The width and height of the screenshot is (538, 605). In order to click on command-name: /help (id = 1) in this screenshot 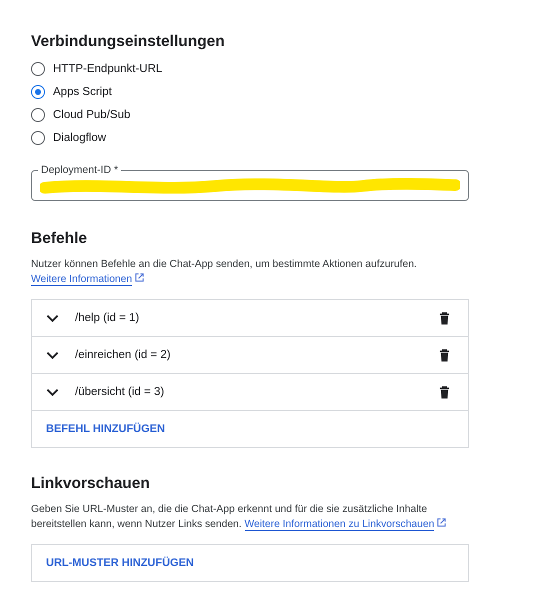, I will do `click(107, 318)`.